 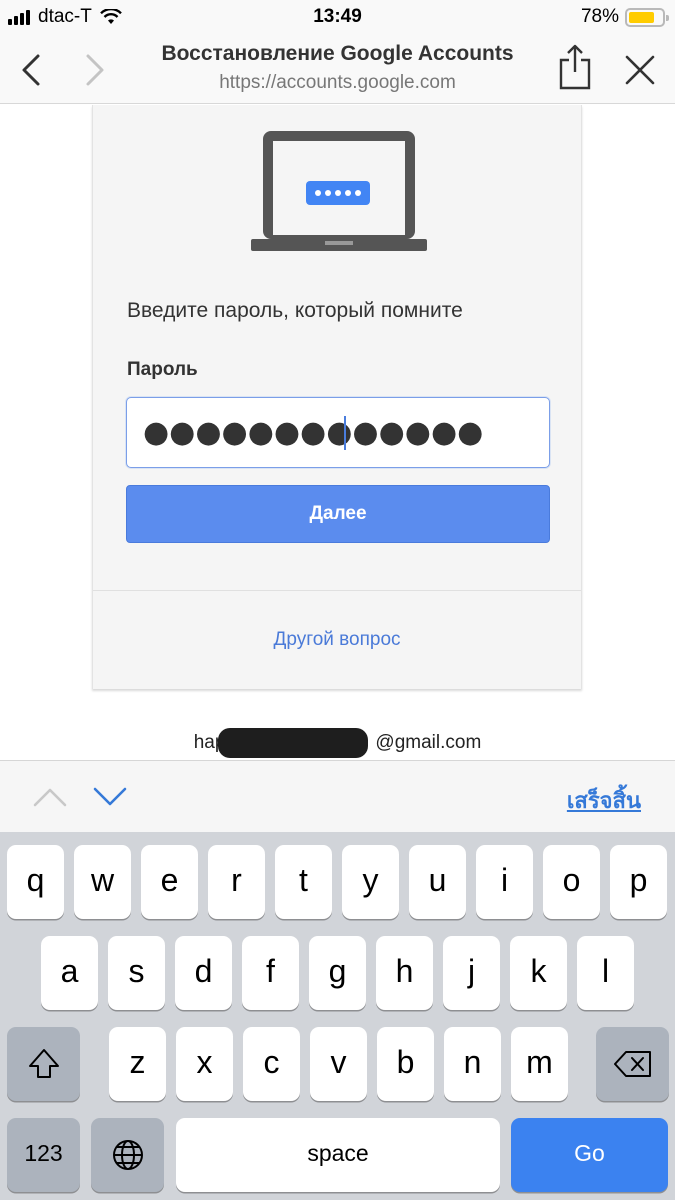 What do you see at coordinates (31, 70) in the screenshot?
I see `back-chevron-icon` at bounding box center [31, 70].